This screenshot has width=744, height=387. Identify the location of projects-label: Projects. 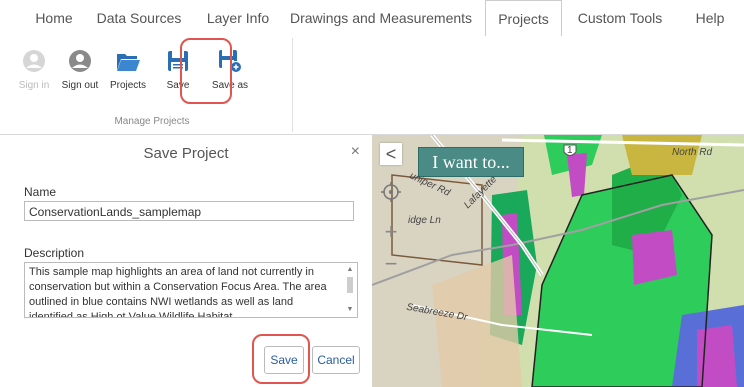
(128, 85).